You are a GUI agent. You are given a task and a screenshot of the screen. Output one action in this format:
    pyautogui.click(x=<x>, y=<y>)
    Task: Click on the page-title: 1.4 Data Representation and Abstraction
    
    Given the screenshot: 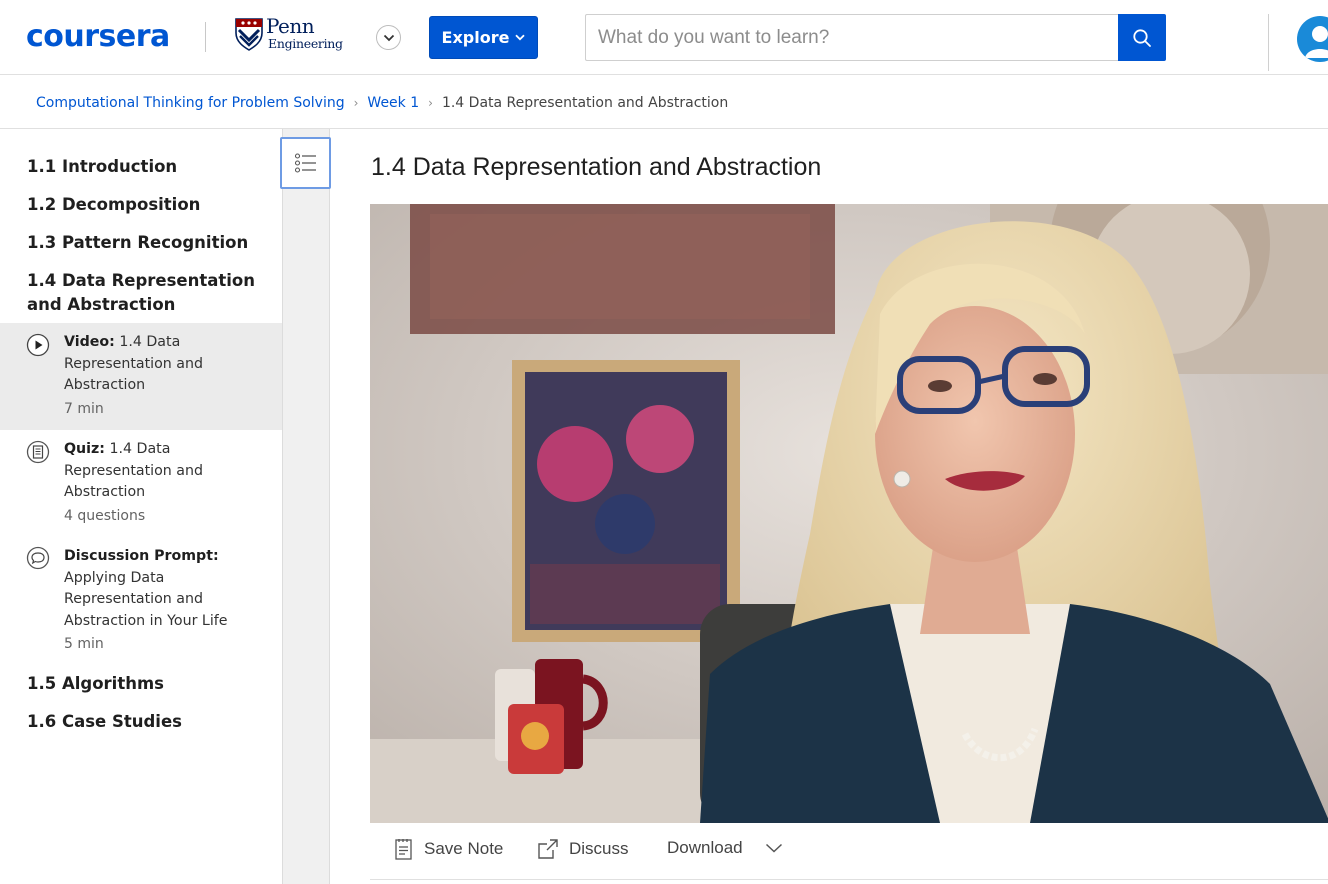 What is the action you would take?
    pyautogui.click(x=596, y=167)
    